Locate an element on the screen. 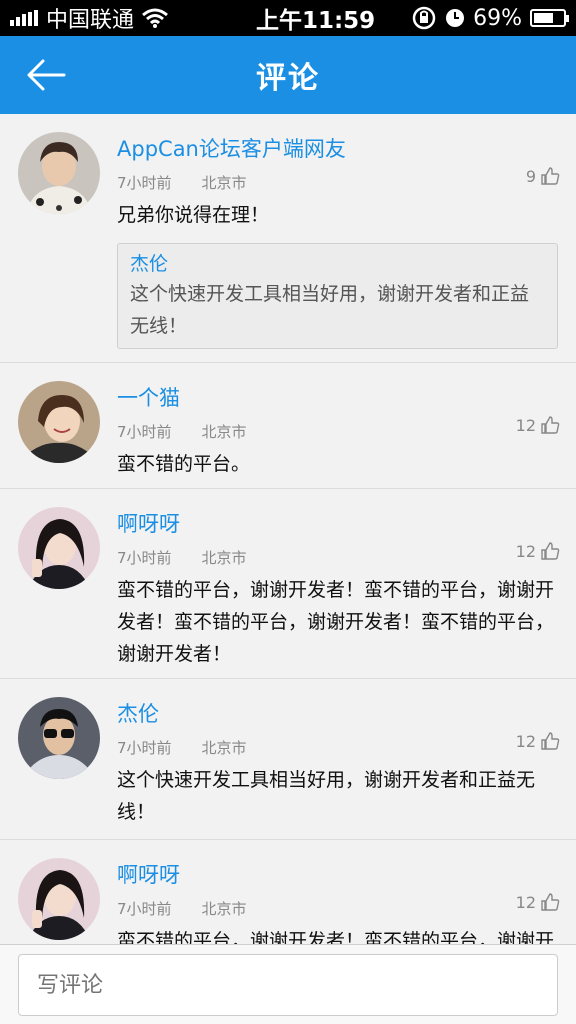 This screenshot has width=576, height=1024. comment-input is located at coordinates (288, 985).